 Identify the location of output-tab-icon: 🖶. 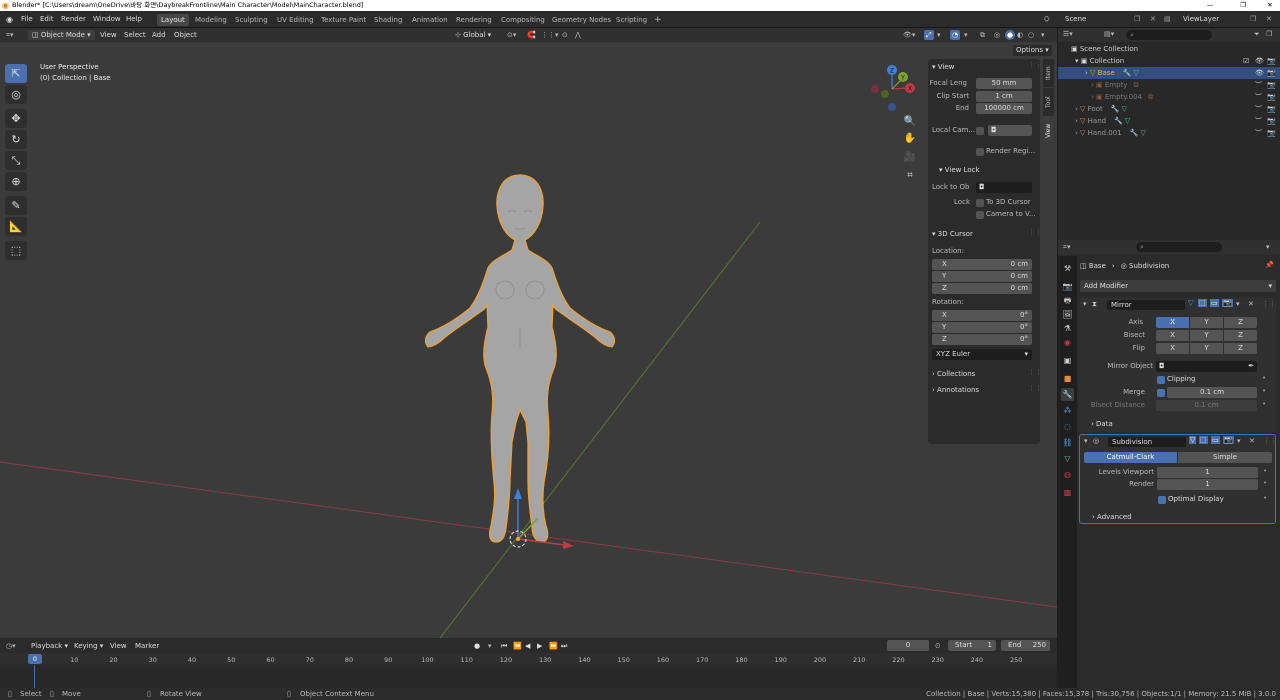
(1067, 300).